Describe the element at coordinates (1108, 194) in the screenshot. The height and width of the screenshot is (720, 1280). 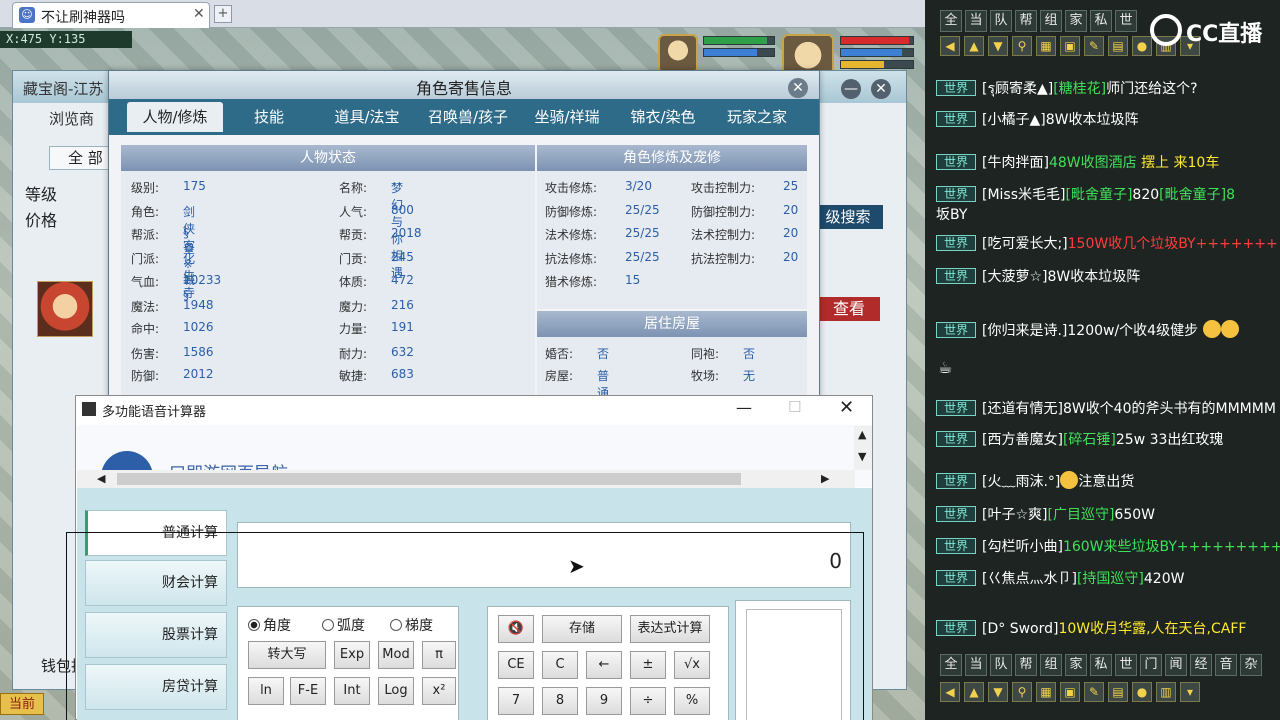
I see `chat-message: 世界 [Miss米毛毛][毗舍童子]820[毗舍童子]8` at that location.